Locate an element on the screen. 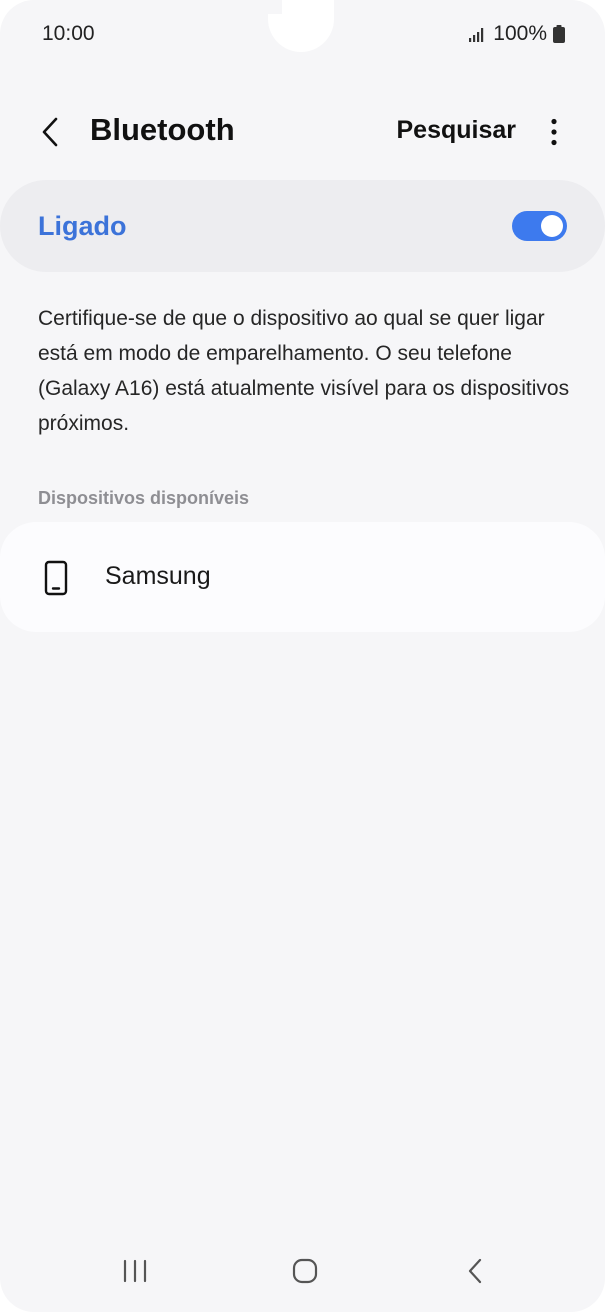  nav-back-button is located at coordinates (475, 1271).